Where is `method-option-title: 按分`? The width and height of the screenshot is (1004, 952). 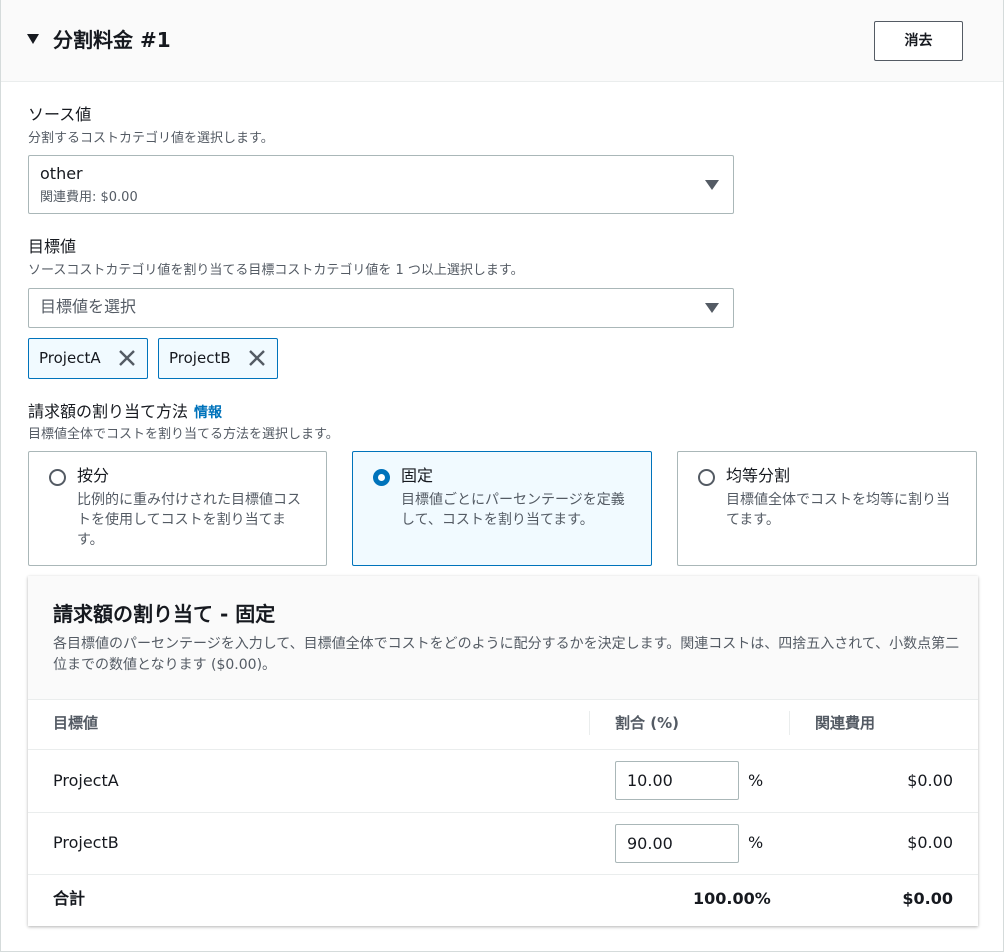 method-option-title: 按分 is located at coordinates (93, 475).